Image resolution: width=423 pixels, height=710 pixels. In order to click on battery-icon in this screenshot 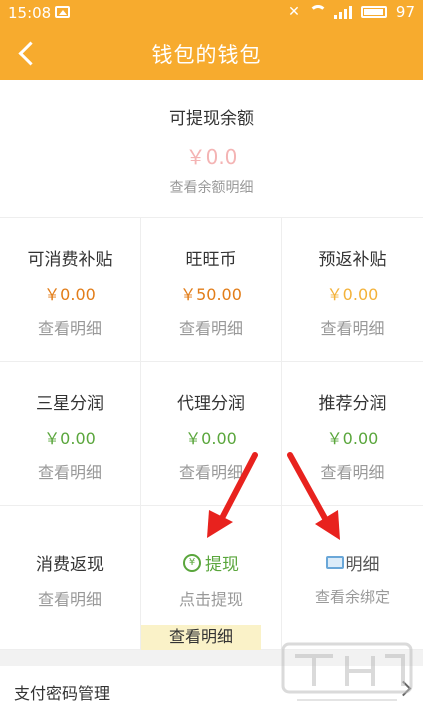, I will do `click(373, 12)`.